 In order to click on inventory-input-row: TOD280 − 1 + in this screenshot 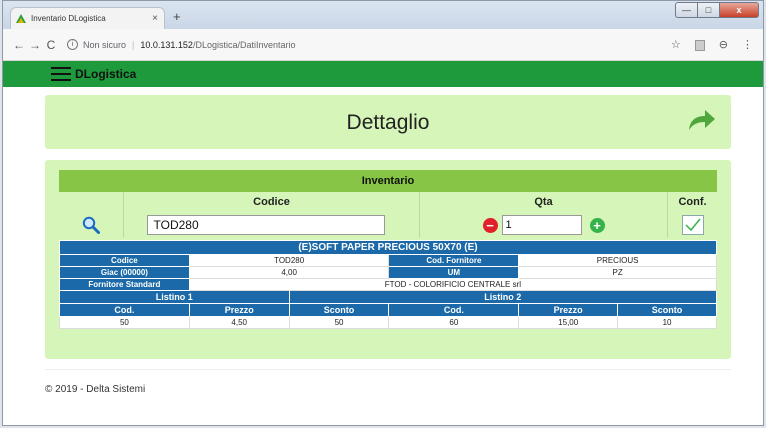, I will do `click(388, 225)`.